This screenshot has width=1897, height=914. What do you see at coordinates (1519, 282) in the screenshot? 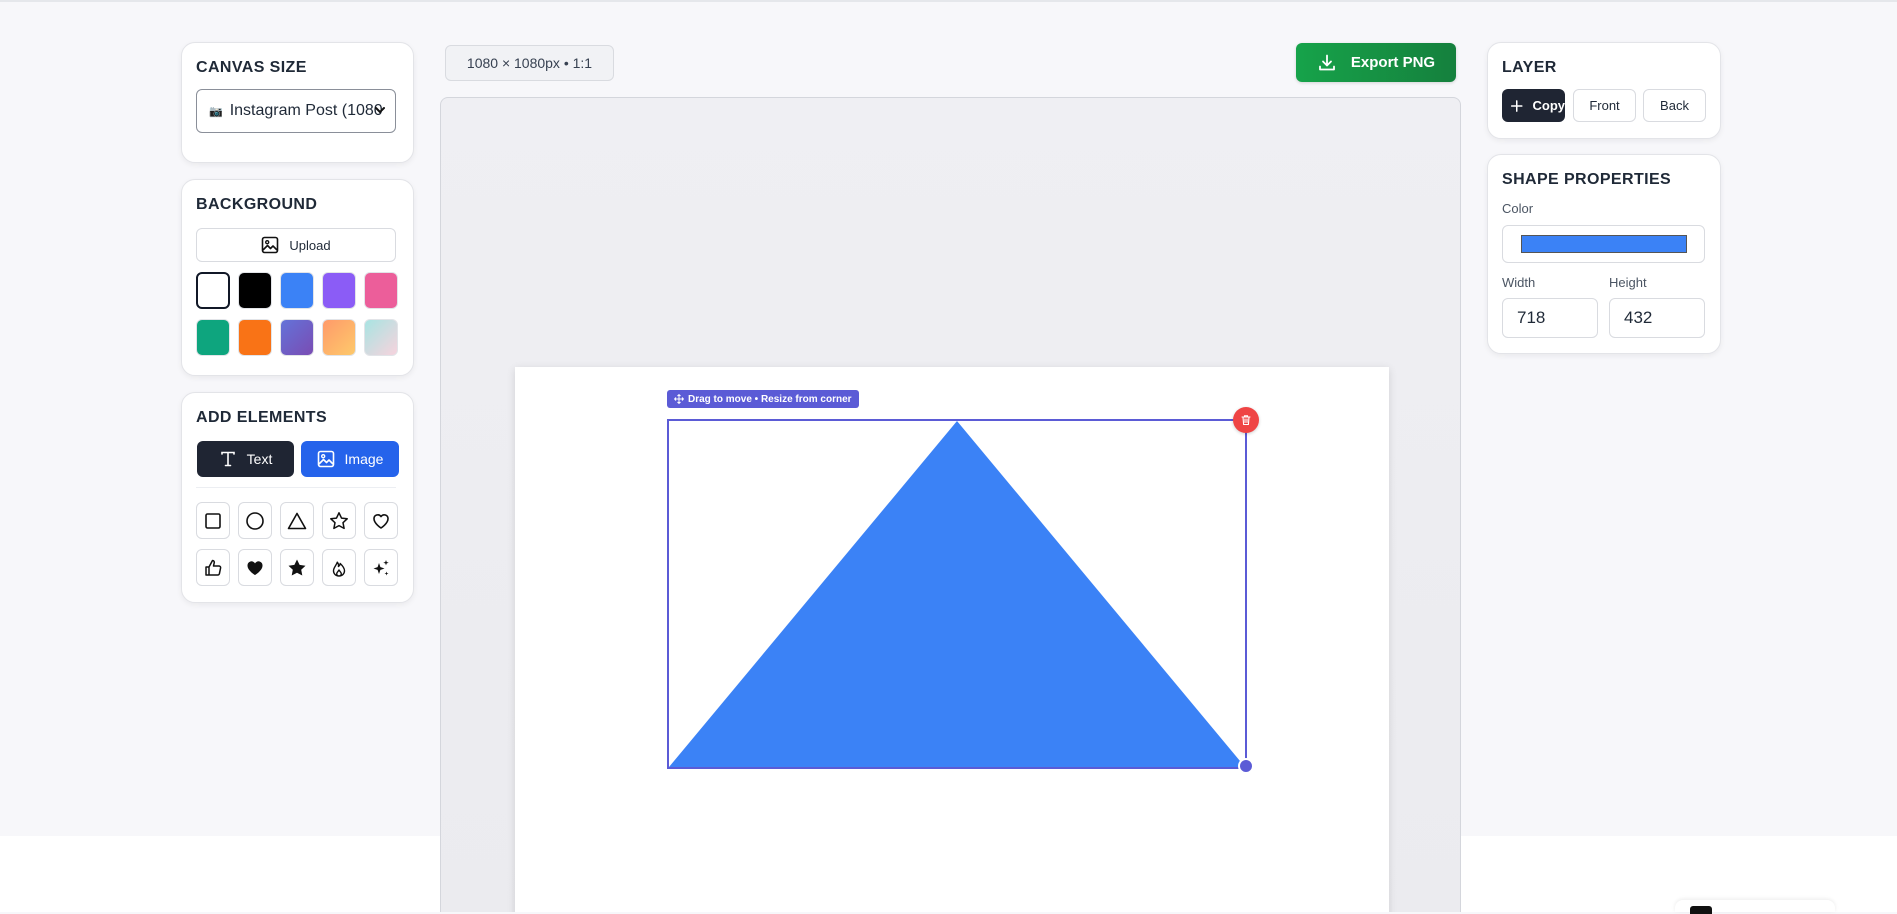
I see `width-label: Width` at bounding box center [1519, 282].